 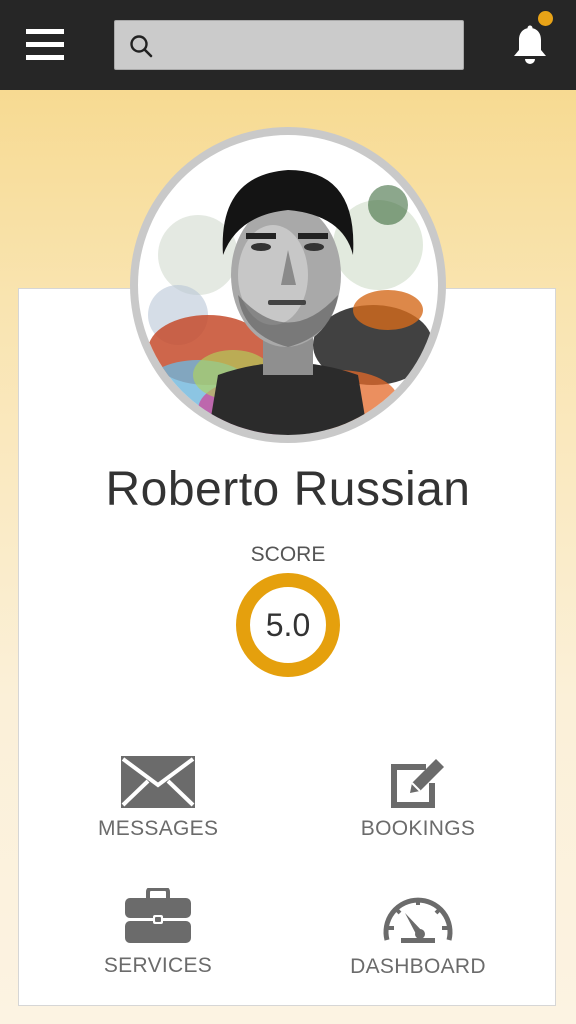 What do you see at coordinates (418, 920) in the screenshot?
I see `speedometer-icon` at bounding box center [418, 920].